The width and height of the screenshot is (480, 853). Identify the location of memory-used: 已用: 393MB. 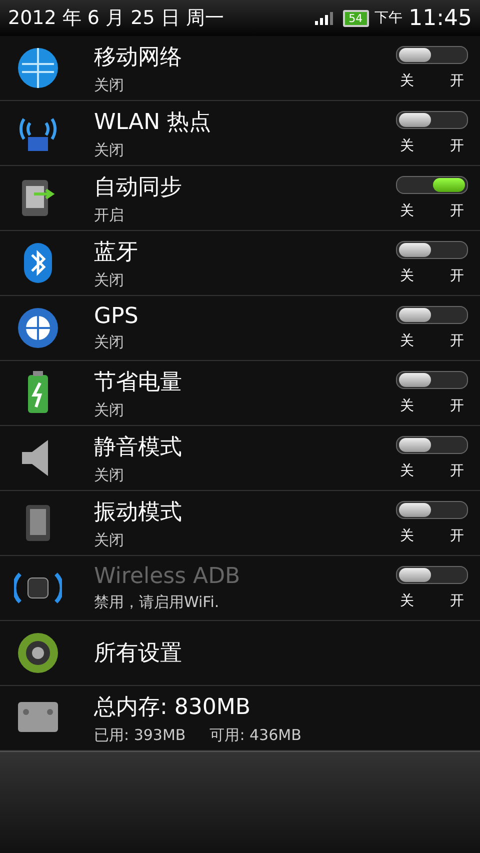
(140, 735).